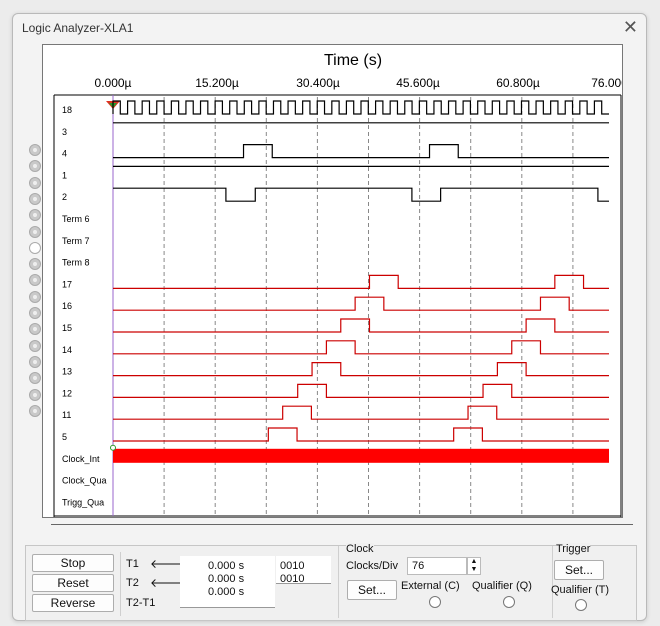 This screenshot has height=626, width=660. I want to click on time-tick-label: 60.800µ, so click(518, 83).